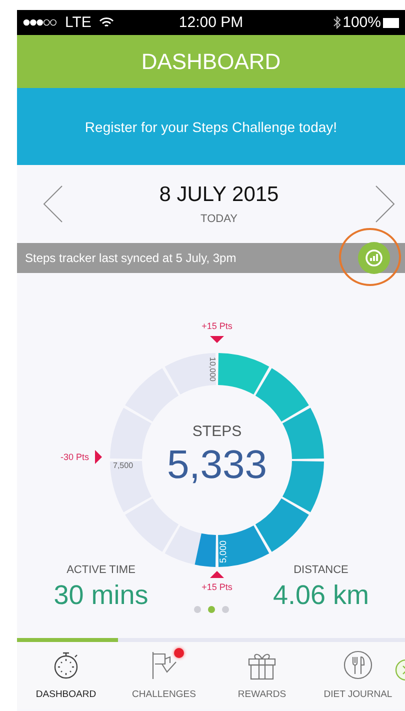  I want to click on steps-count: 5,333, so click(217, 465).